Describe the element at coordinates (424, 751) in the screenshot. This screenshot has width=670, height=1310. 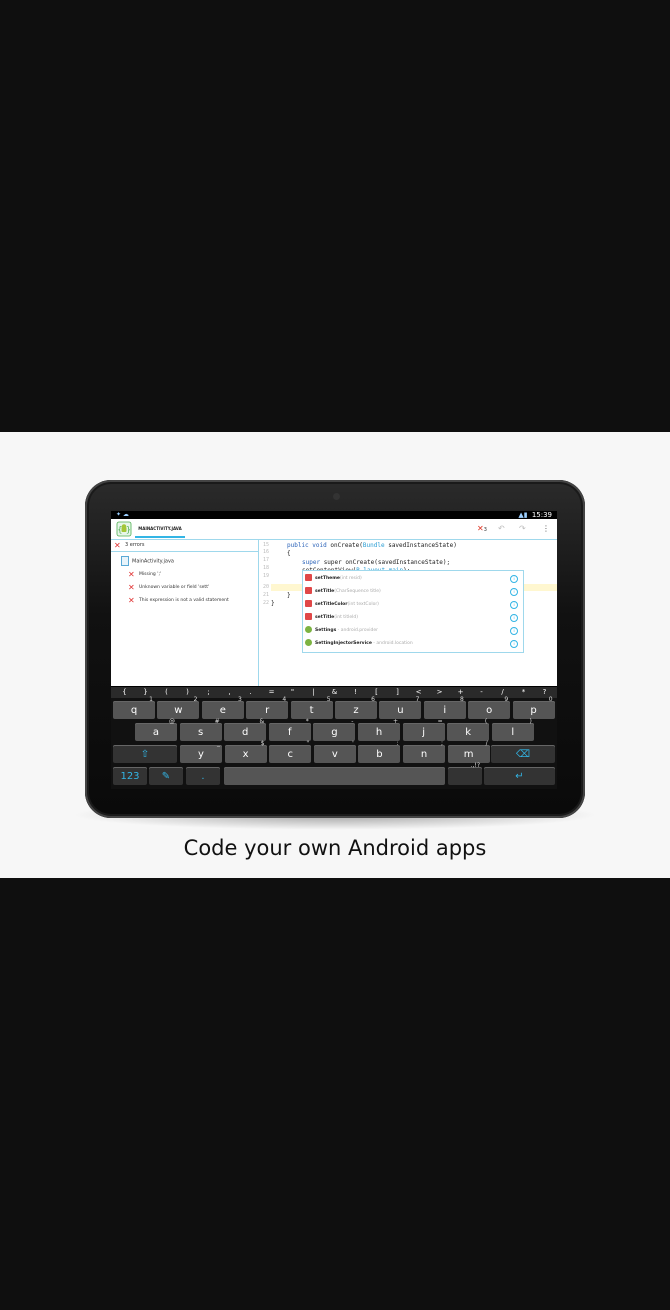
I see `key-n: n;` at that location.